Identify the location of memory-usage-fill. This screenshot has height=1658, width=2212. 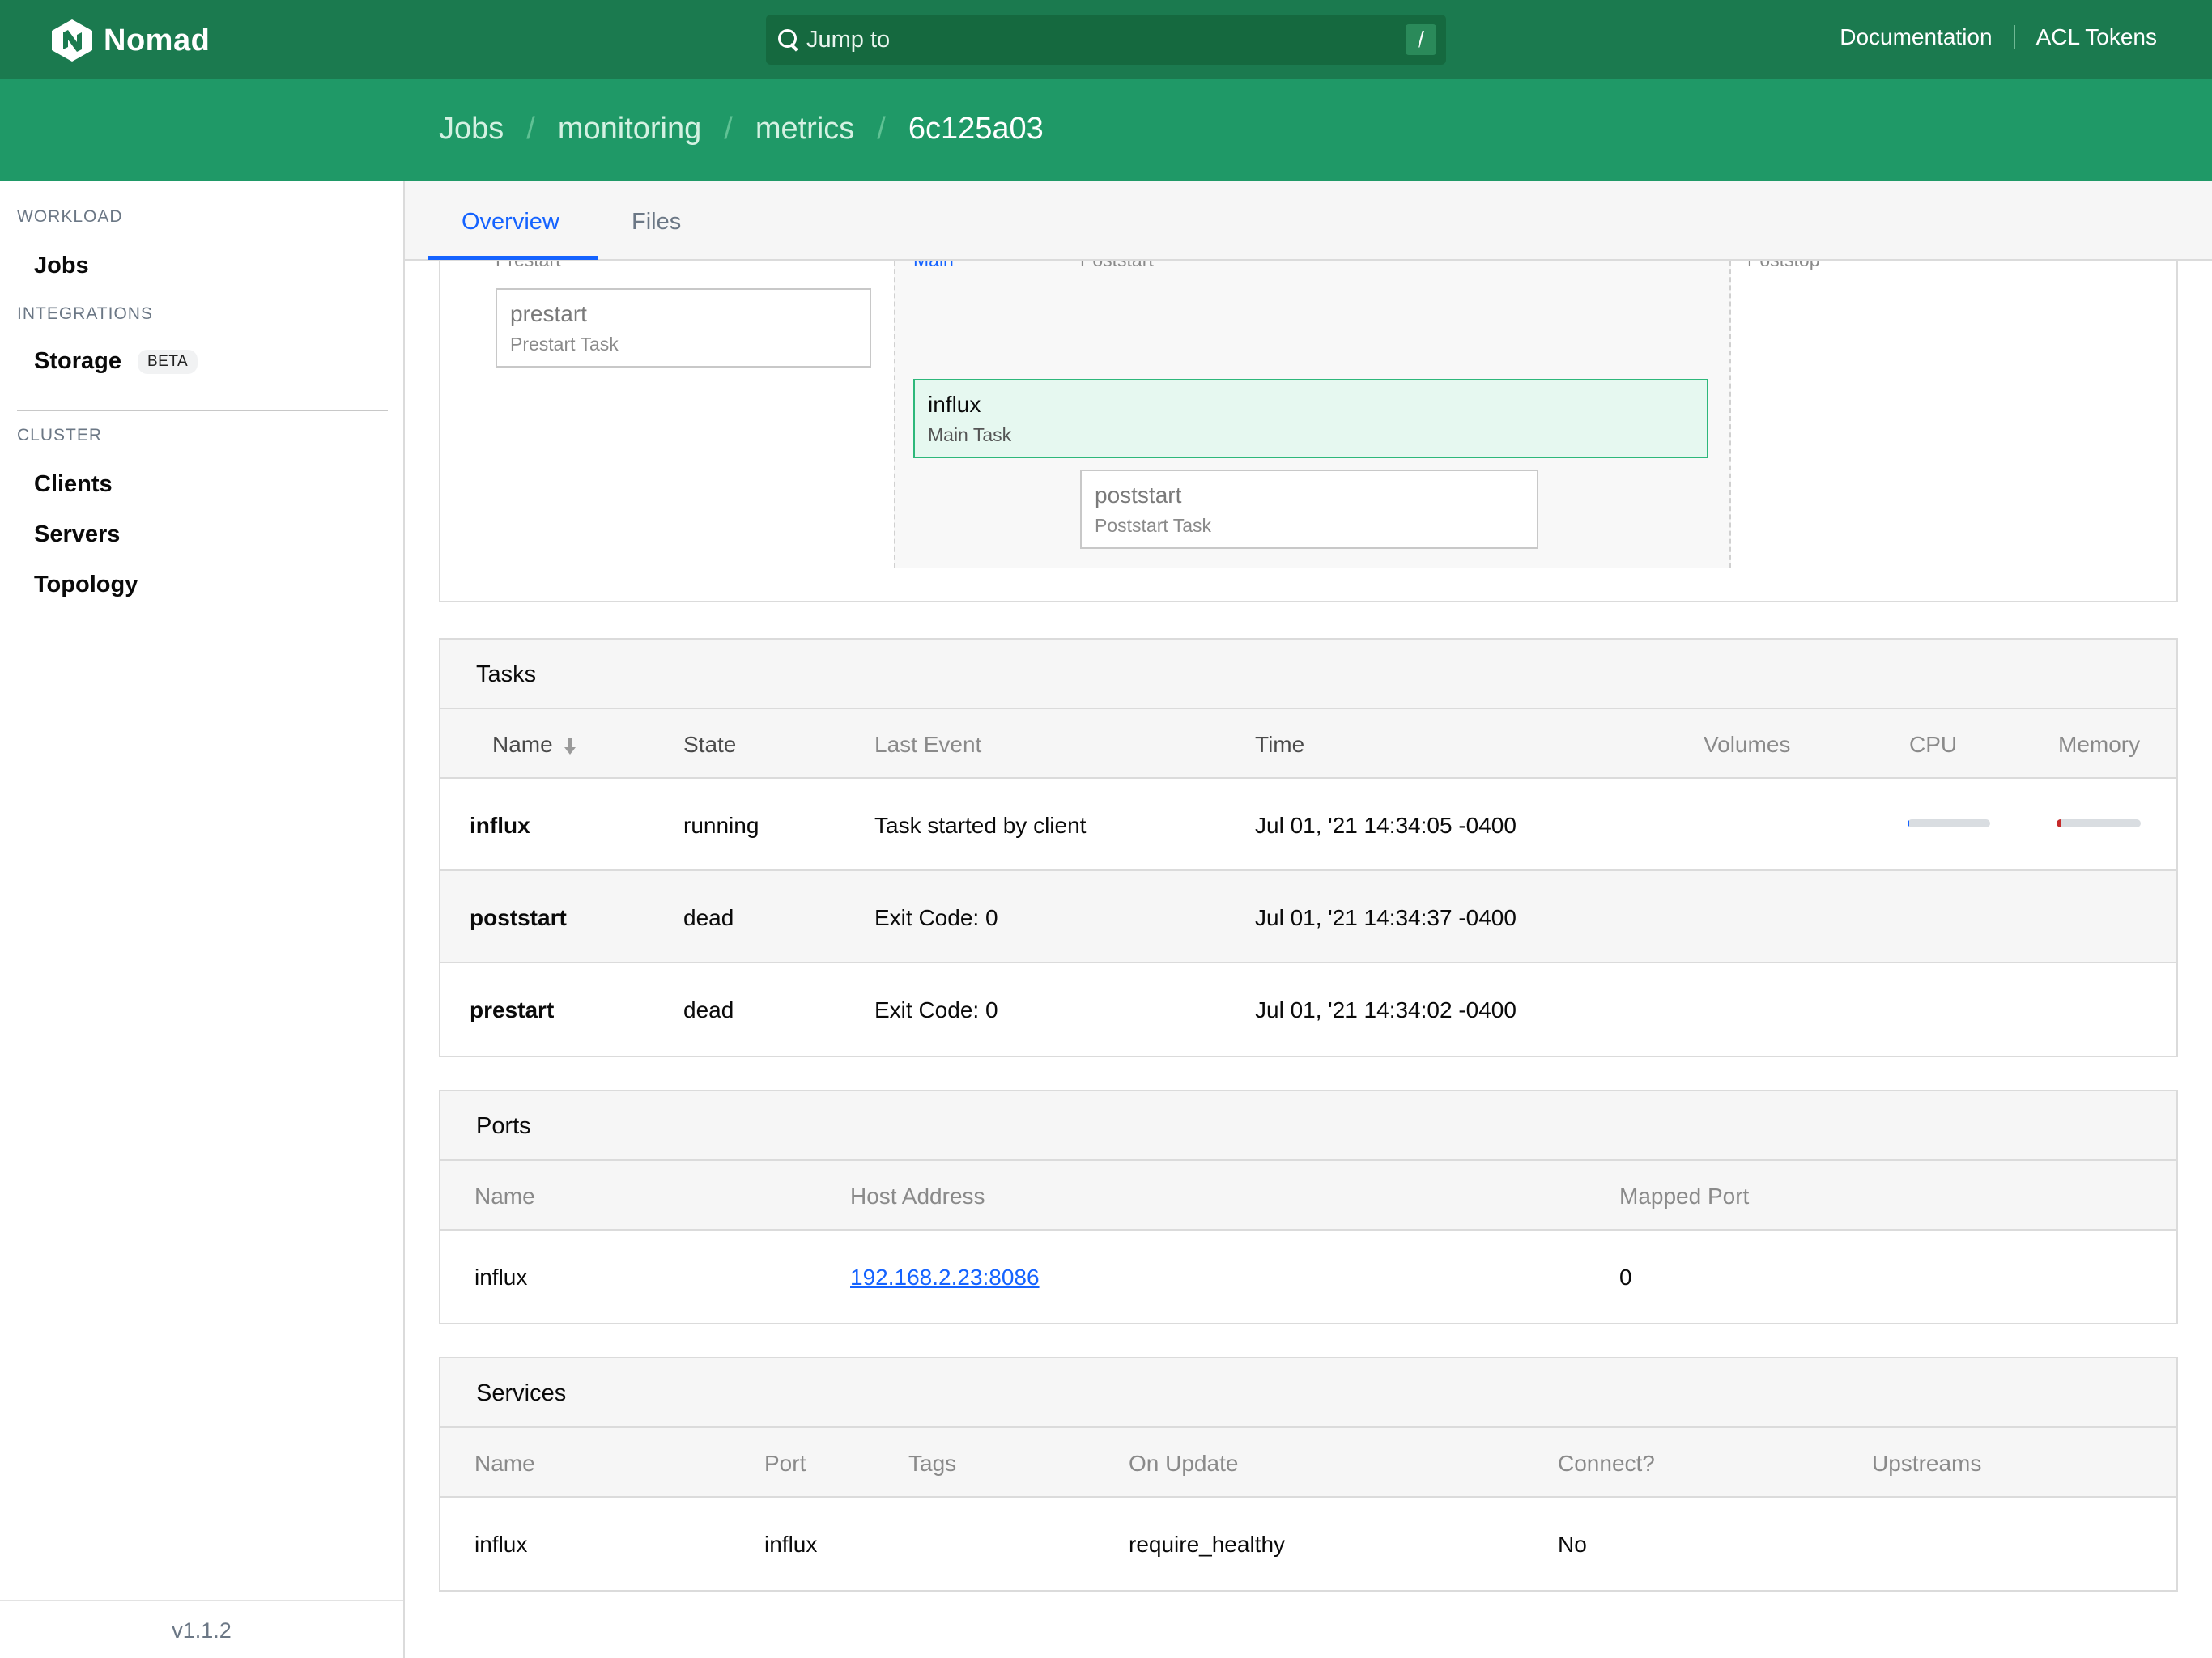
(2059, 823).